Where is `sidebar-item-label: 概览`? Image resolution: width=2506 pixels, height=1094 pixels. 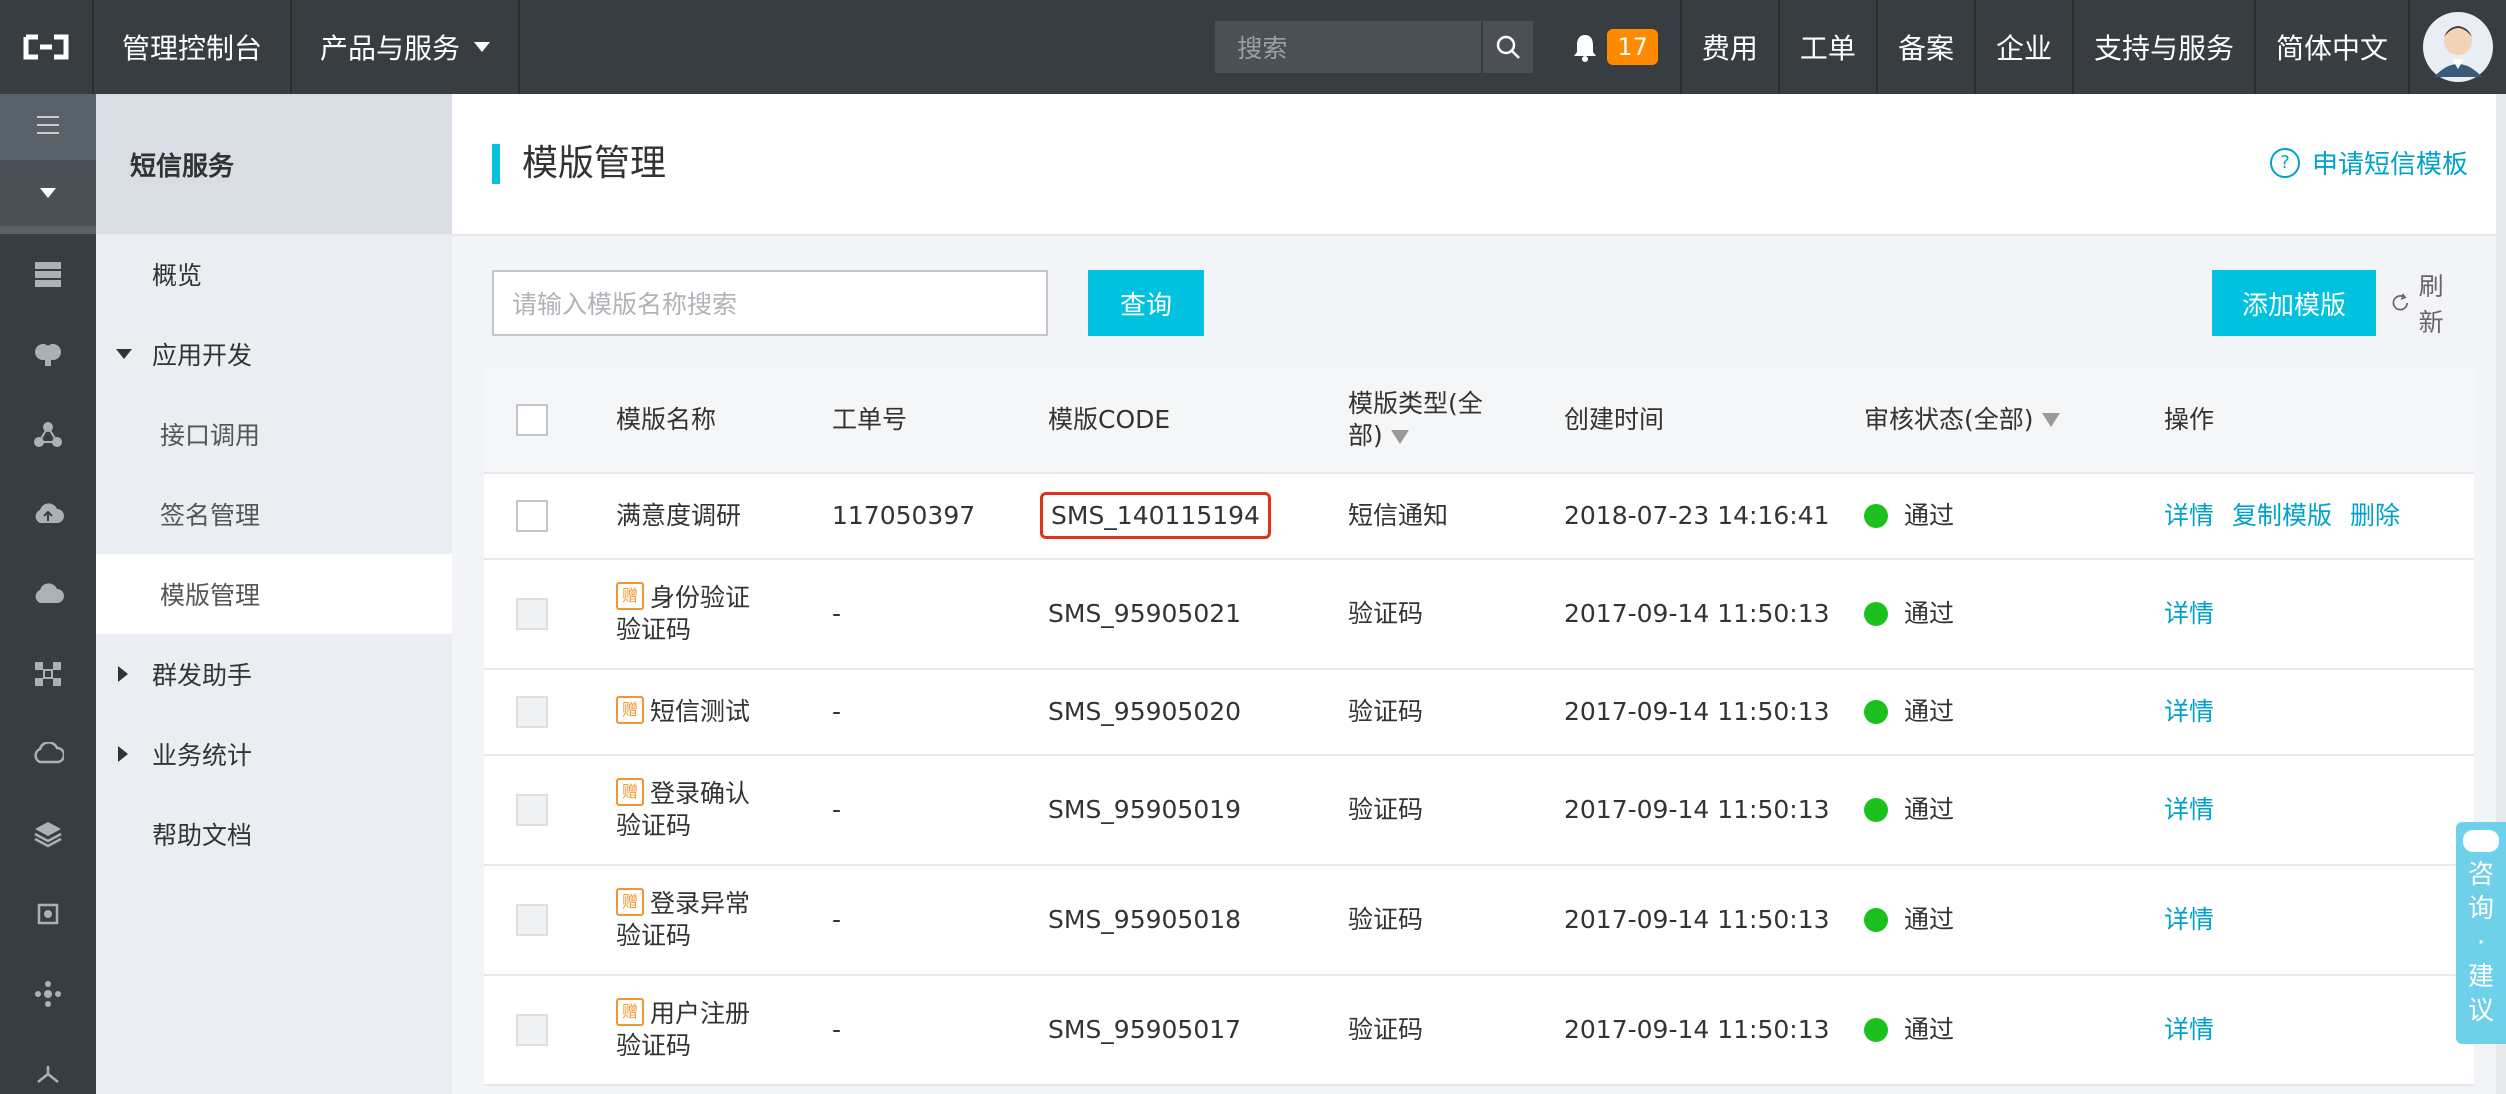 sidebar-item-label: 概览 is located at coordinates (177, 275).